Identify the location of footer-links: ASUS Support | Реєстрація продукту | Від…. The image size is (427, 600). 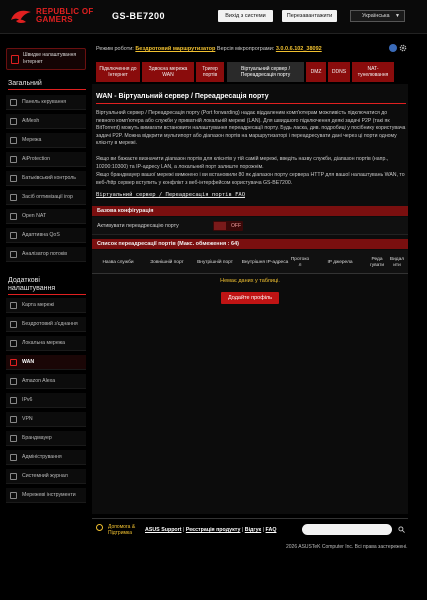
(211, 530).